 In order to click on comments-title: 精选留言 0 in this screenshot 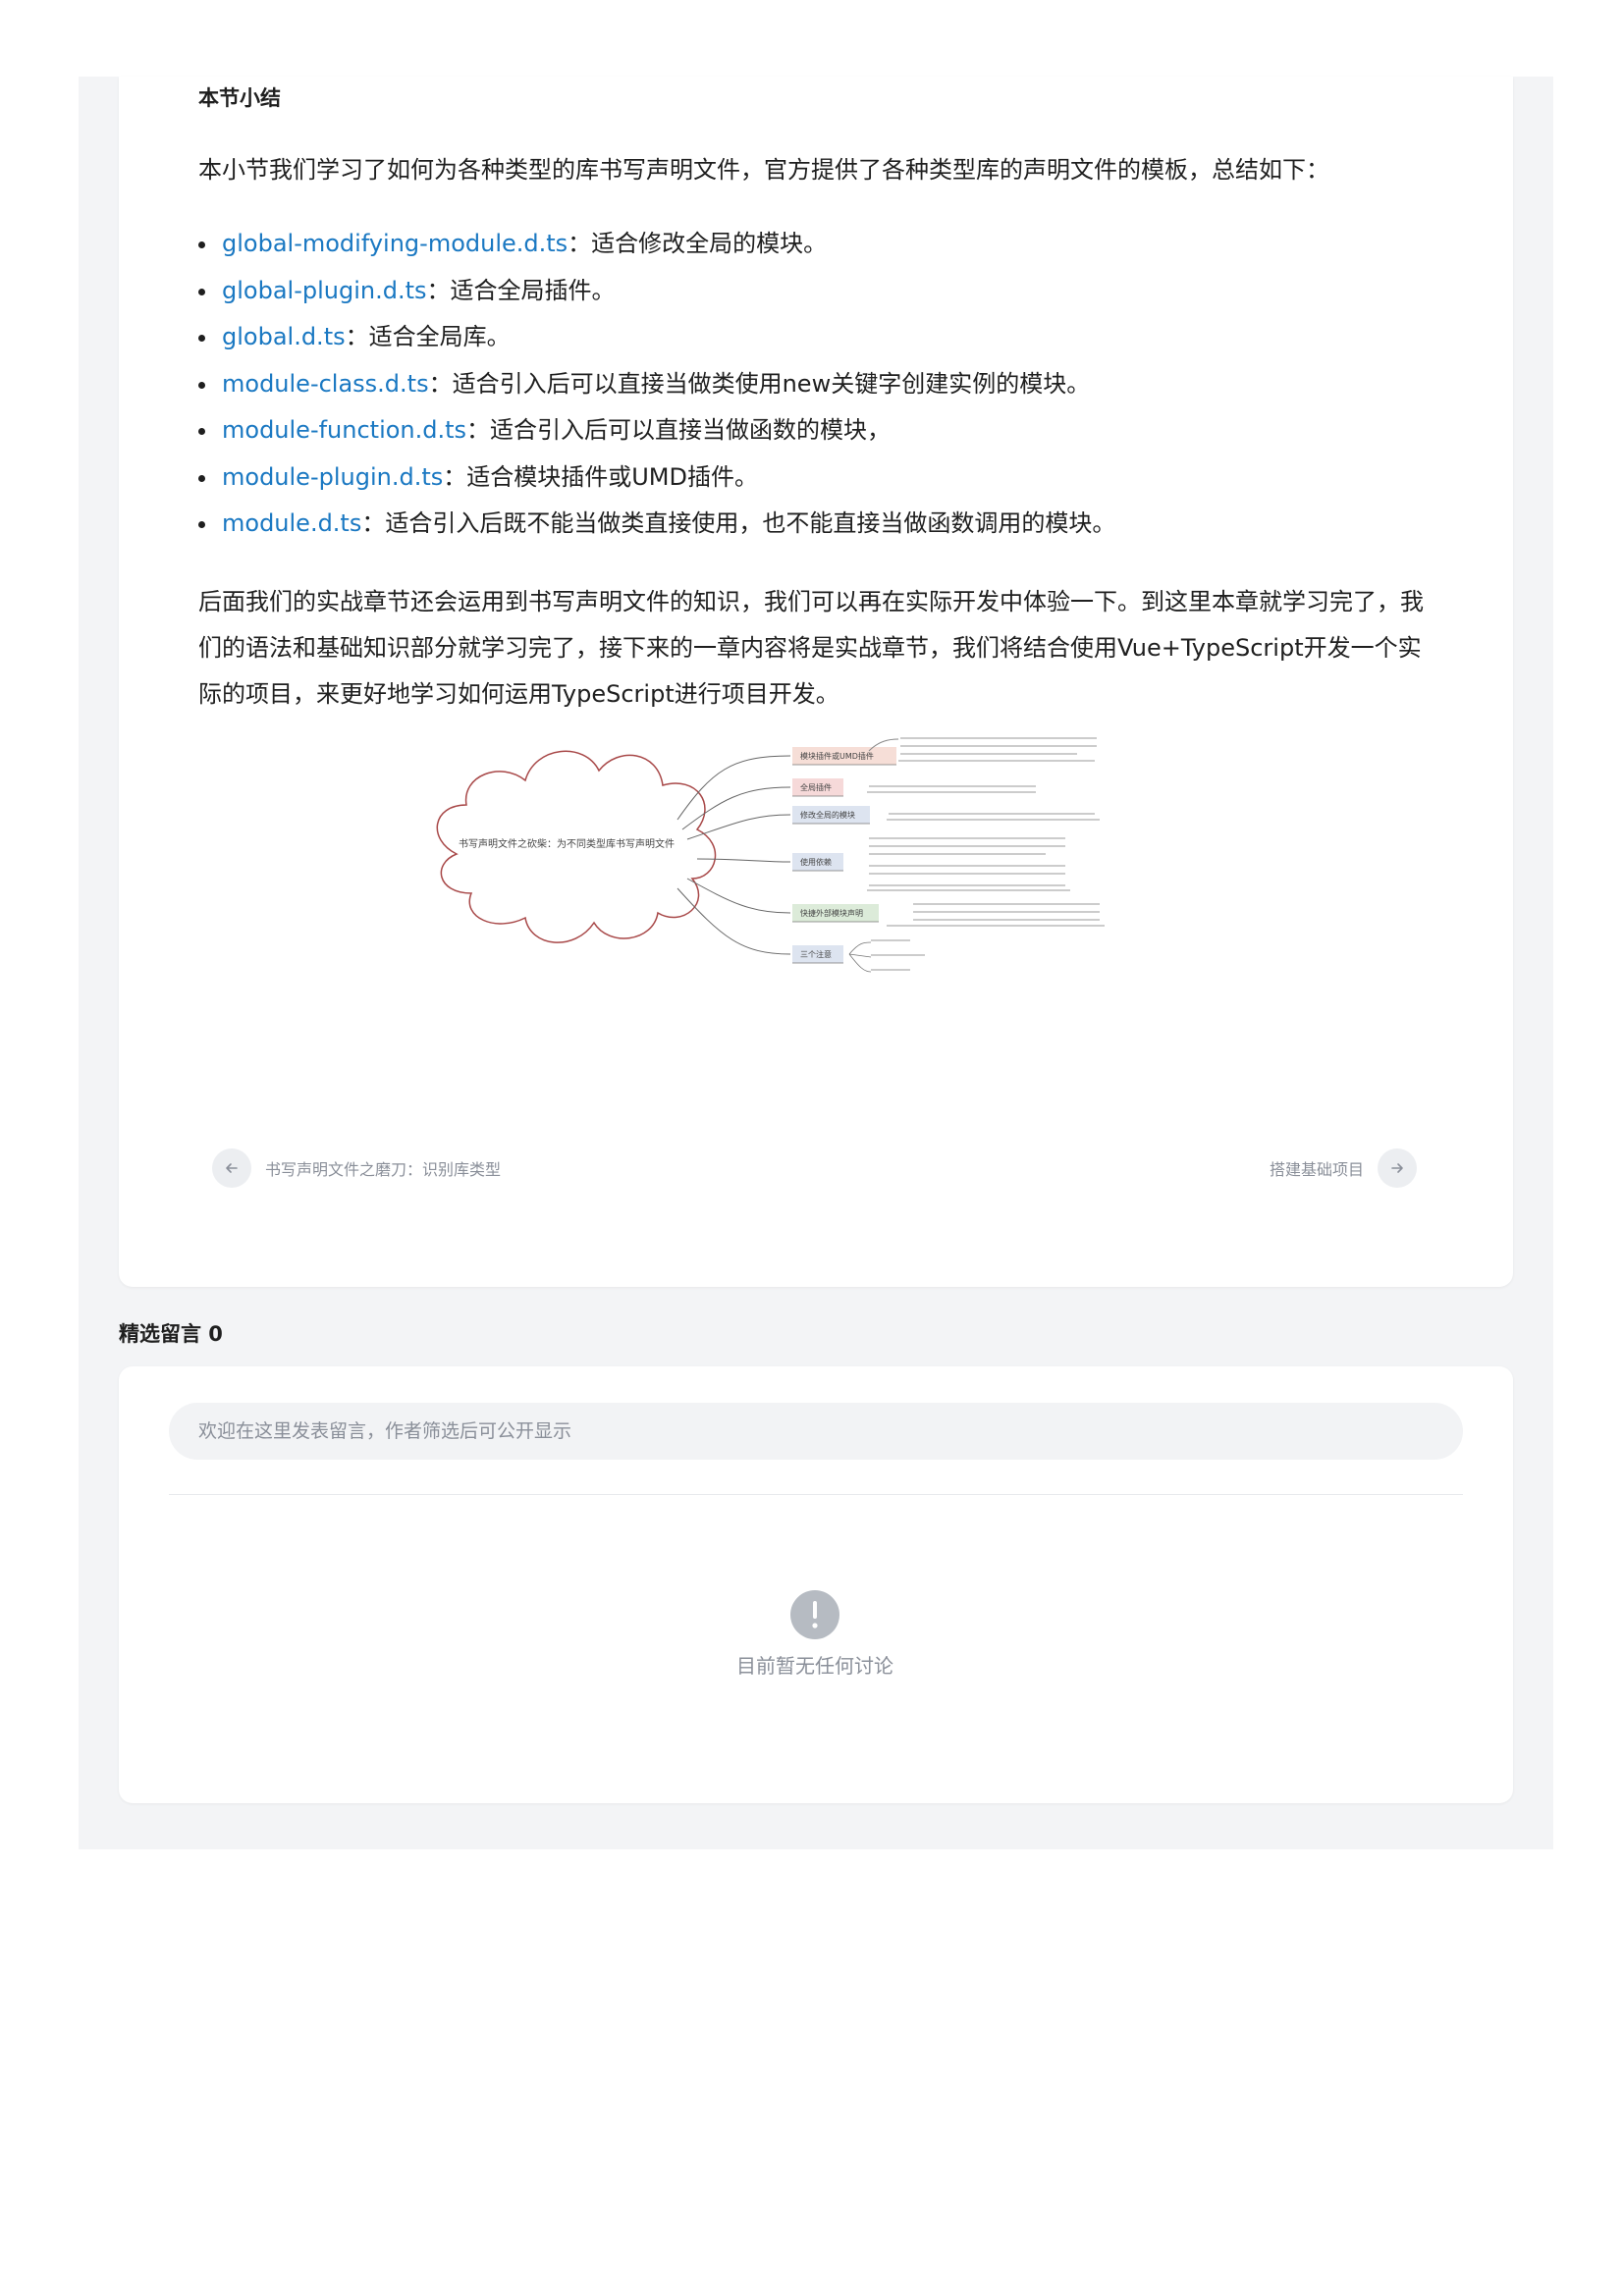, I will do `click(171, 1334)`.